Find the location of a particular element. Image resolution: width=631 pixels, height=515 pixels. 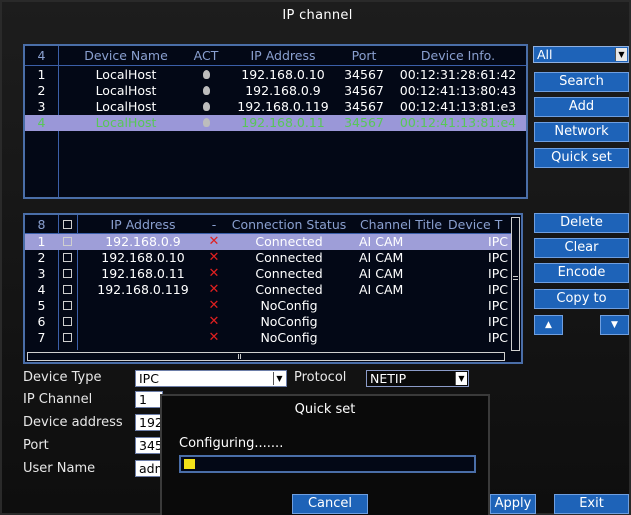

user-name-input: adm is located at coordinates (151, 468).